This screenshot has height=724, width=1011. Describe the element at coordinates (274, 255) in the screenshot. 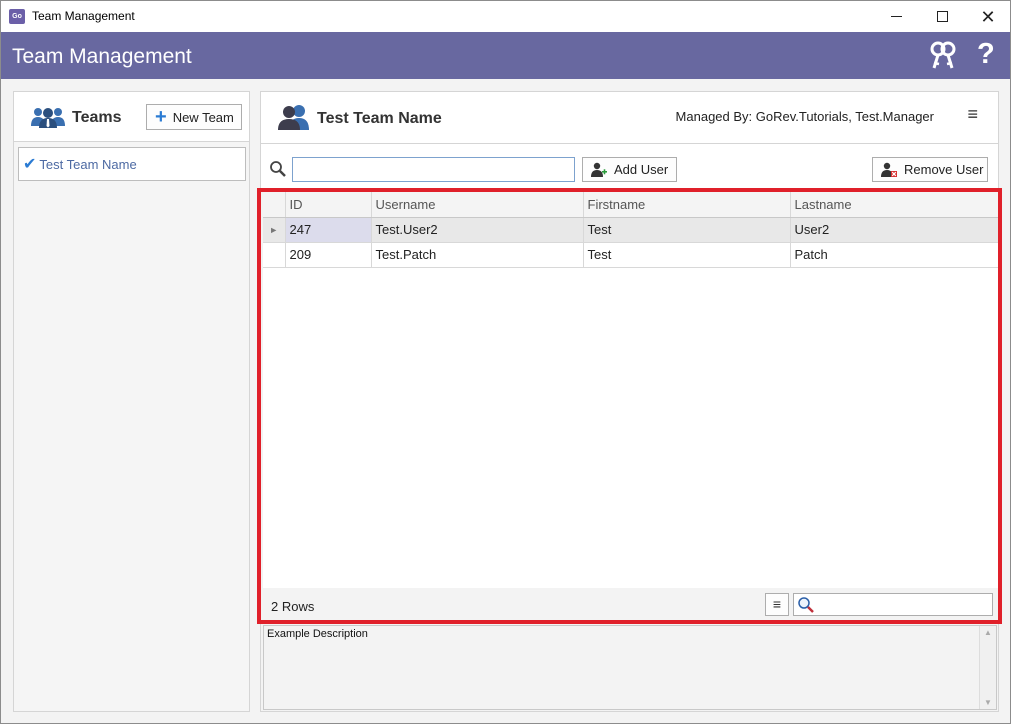

I see `row-indicator` at that location.